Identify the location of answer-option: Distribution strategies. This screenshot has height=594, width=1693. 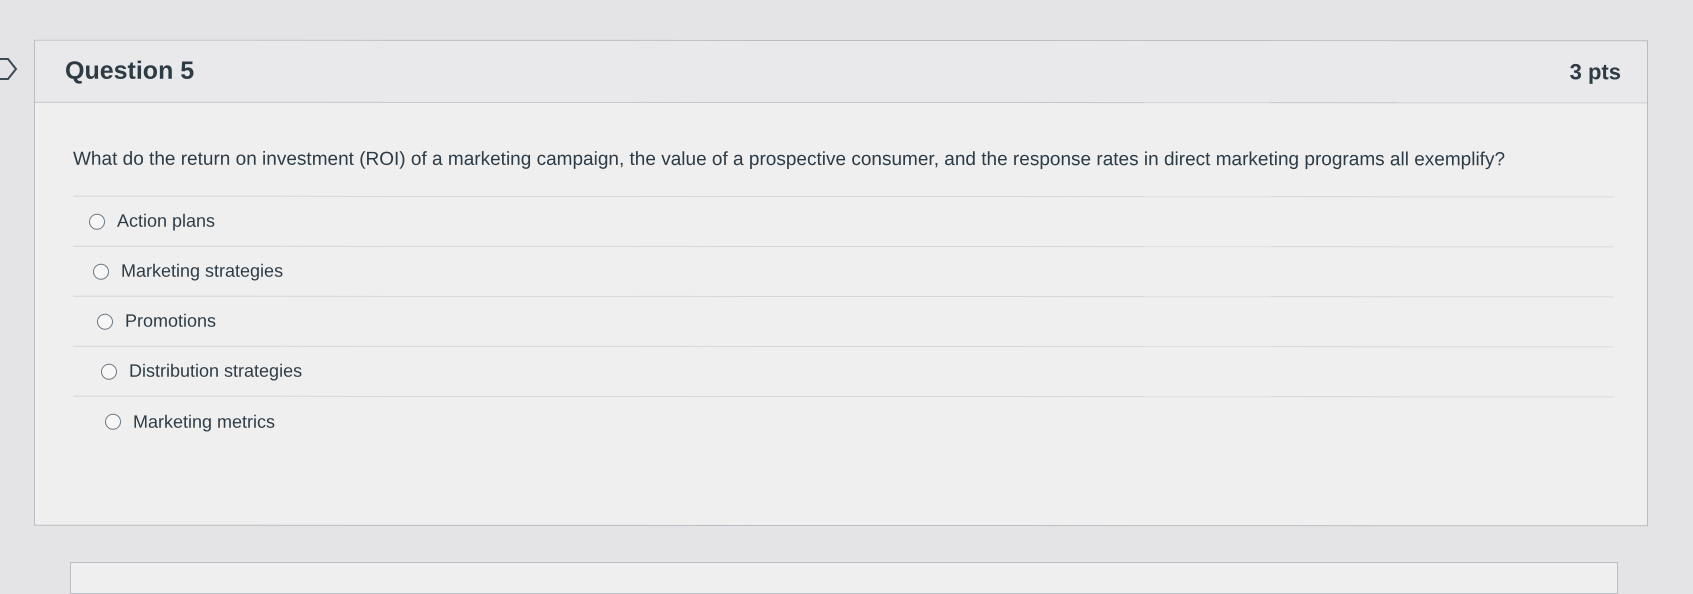
(843, 372).